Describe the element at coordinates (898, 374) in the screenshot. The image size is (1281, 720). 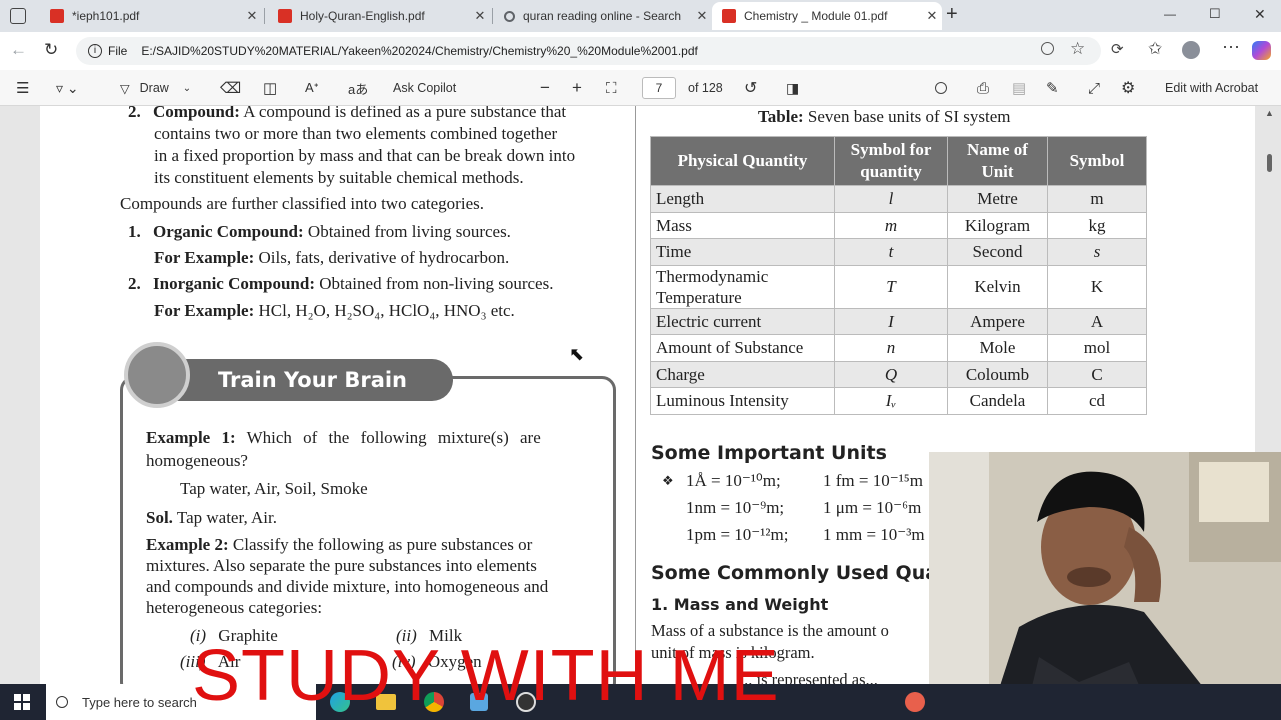
I see `table-row: Charge Q Coloumb C` at that location.